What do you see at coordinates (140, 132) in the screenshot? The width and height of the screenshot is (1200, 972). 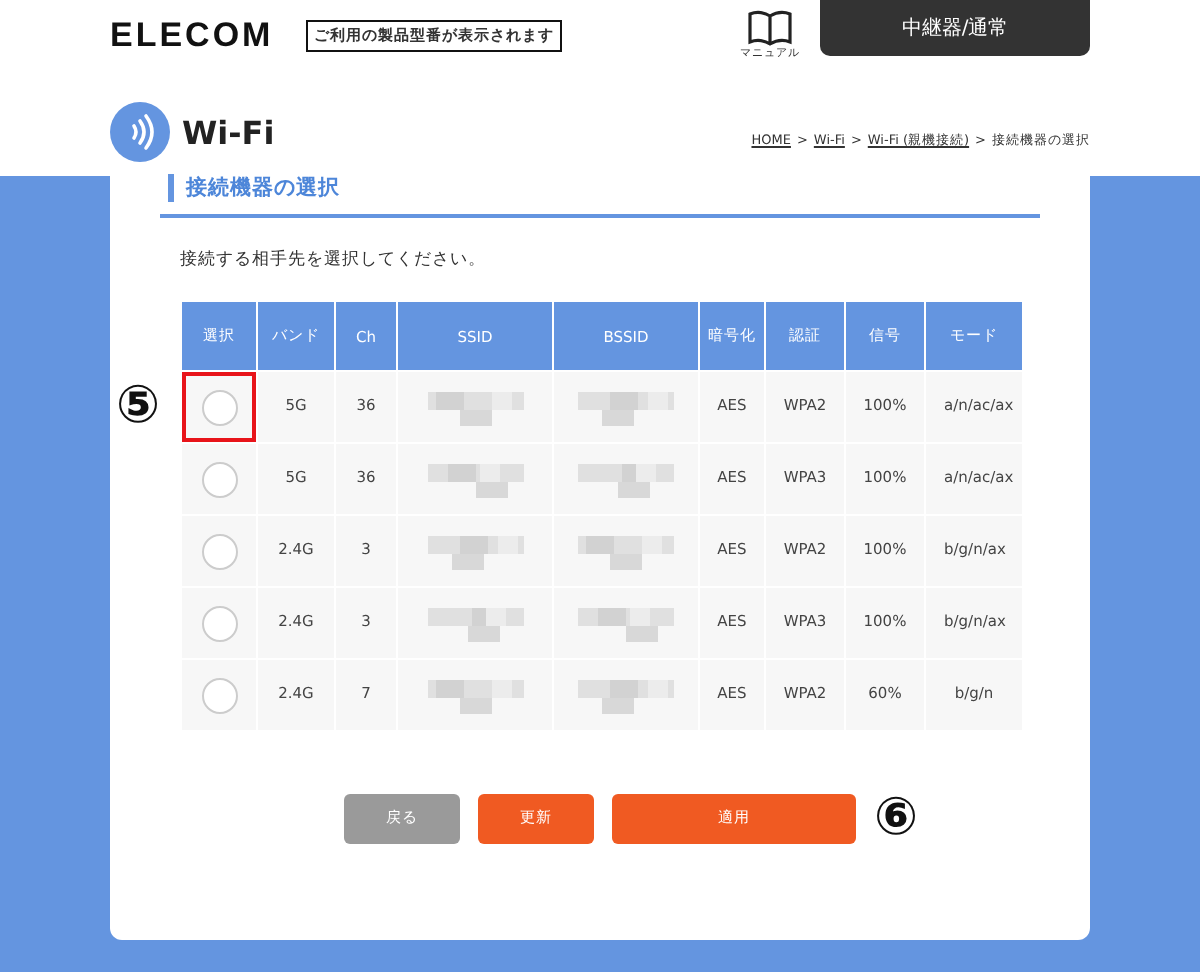 I see `wifi-icon` at bounding box center [140, 132].